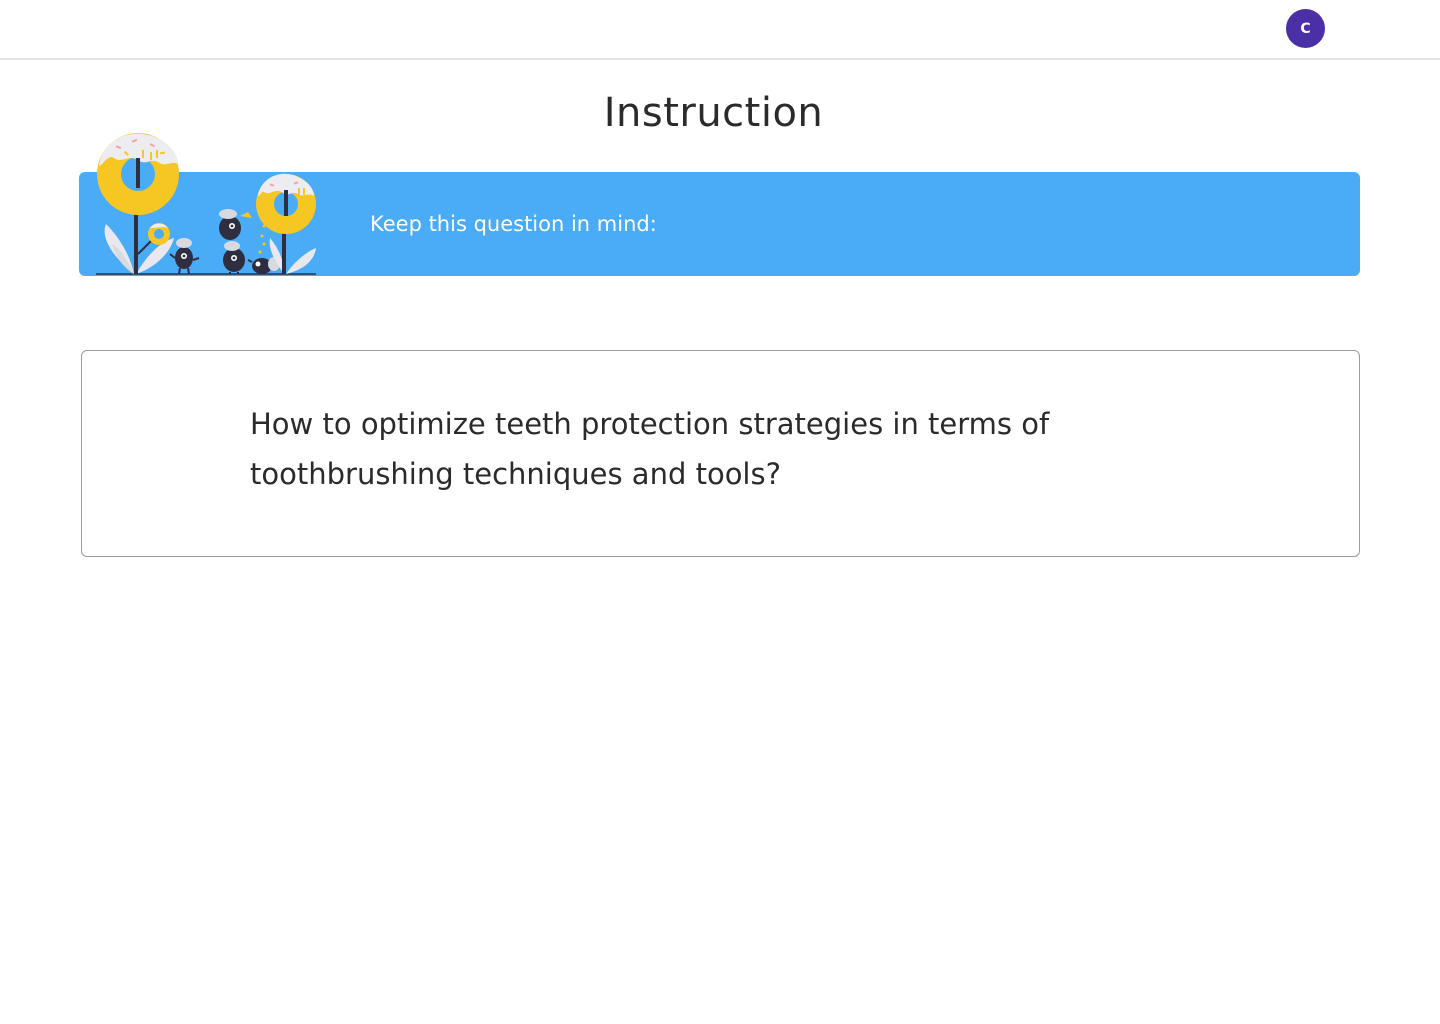 The height and width of the screenshot is (1024, 1440). I want to click on banner-text: Keep this question in mind:, so click(513, 224).